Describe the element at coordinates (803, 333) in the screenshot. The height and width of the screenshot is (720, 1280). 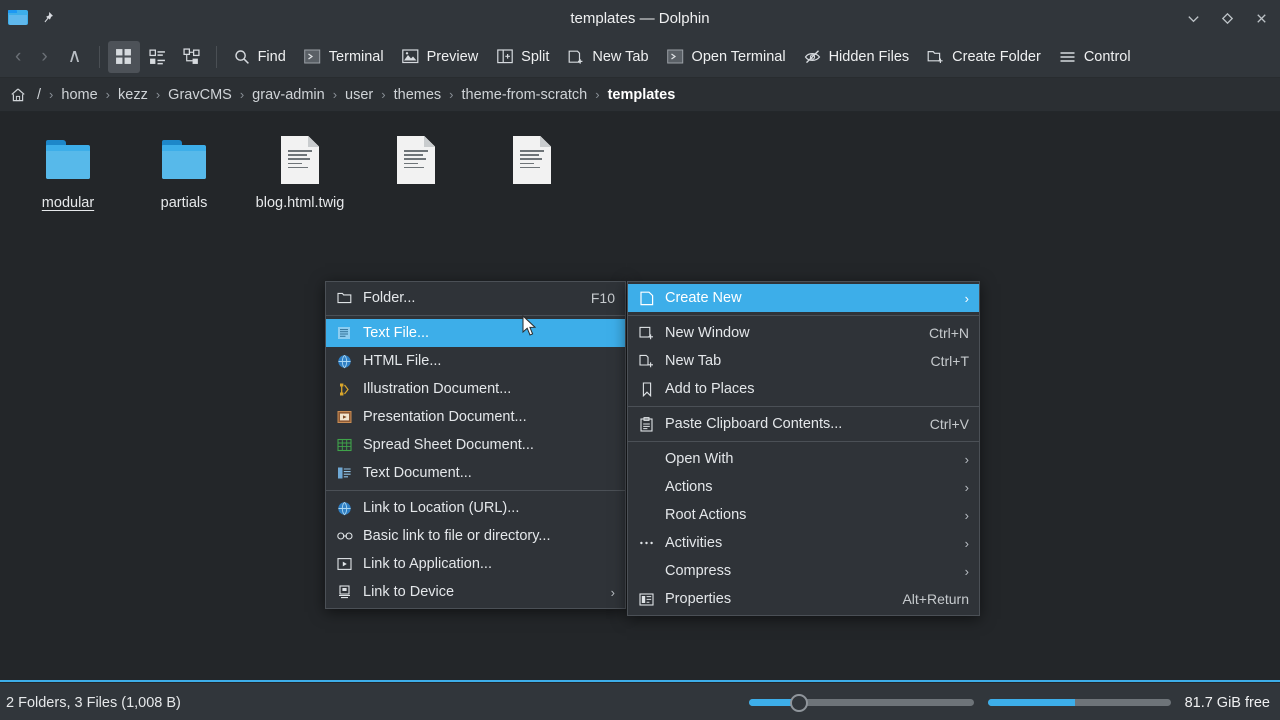
I see `menu-item-new-window: New Window Ctrl+N` at that location.